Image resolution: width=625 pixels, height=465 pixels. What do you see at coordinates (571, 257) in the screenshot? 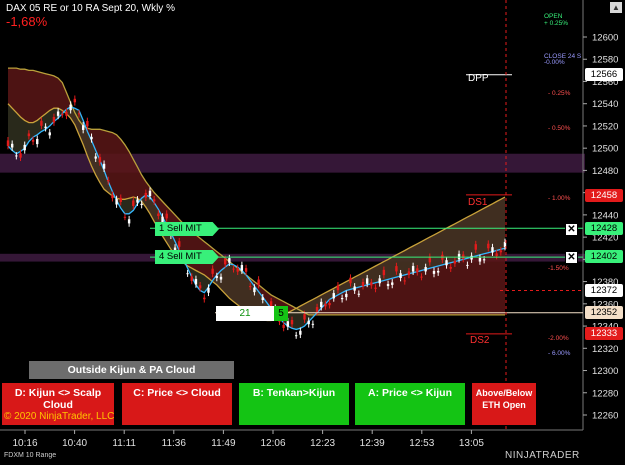
I see `cancel-order-4-close-icon: ✕` at bounding box center [571, 257].